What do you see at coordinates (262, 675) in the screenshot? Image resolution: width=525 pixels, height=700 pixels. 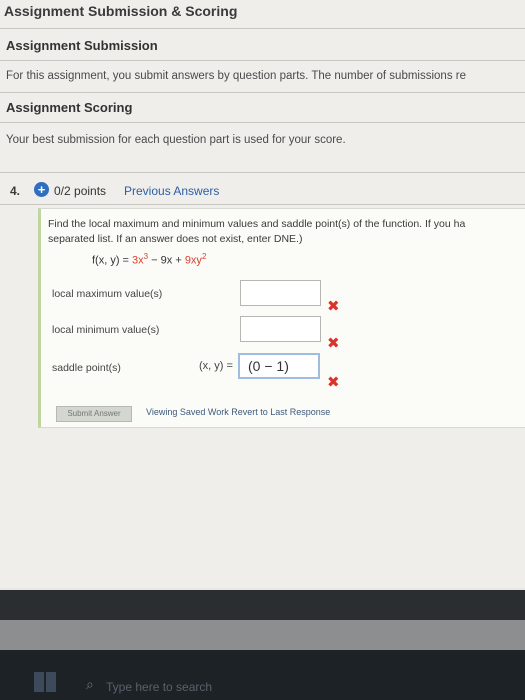 I see `taskbar` at bounding box center [262, 675].